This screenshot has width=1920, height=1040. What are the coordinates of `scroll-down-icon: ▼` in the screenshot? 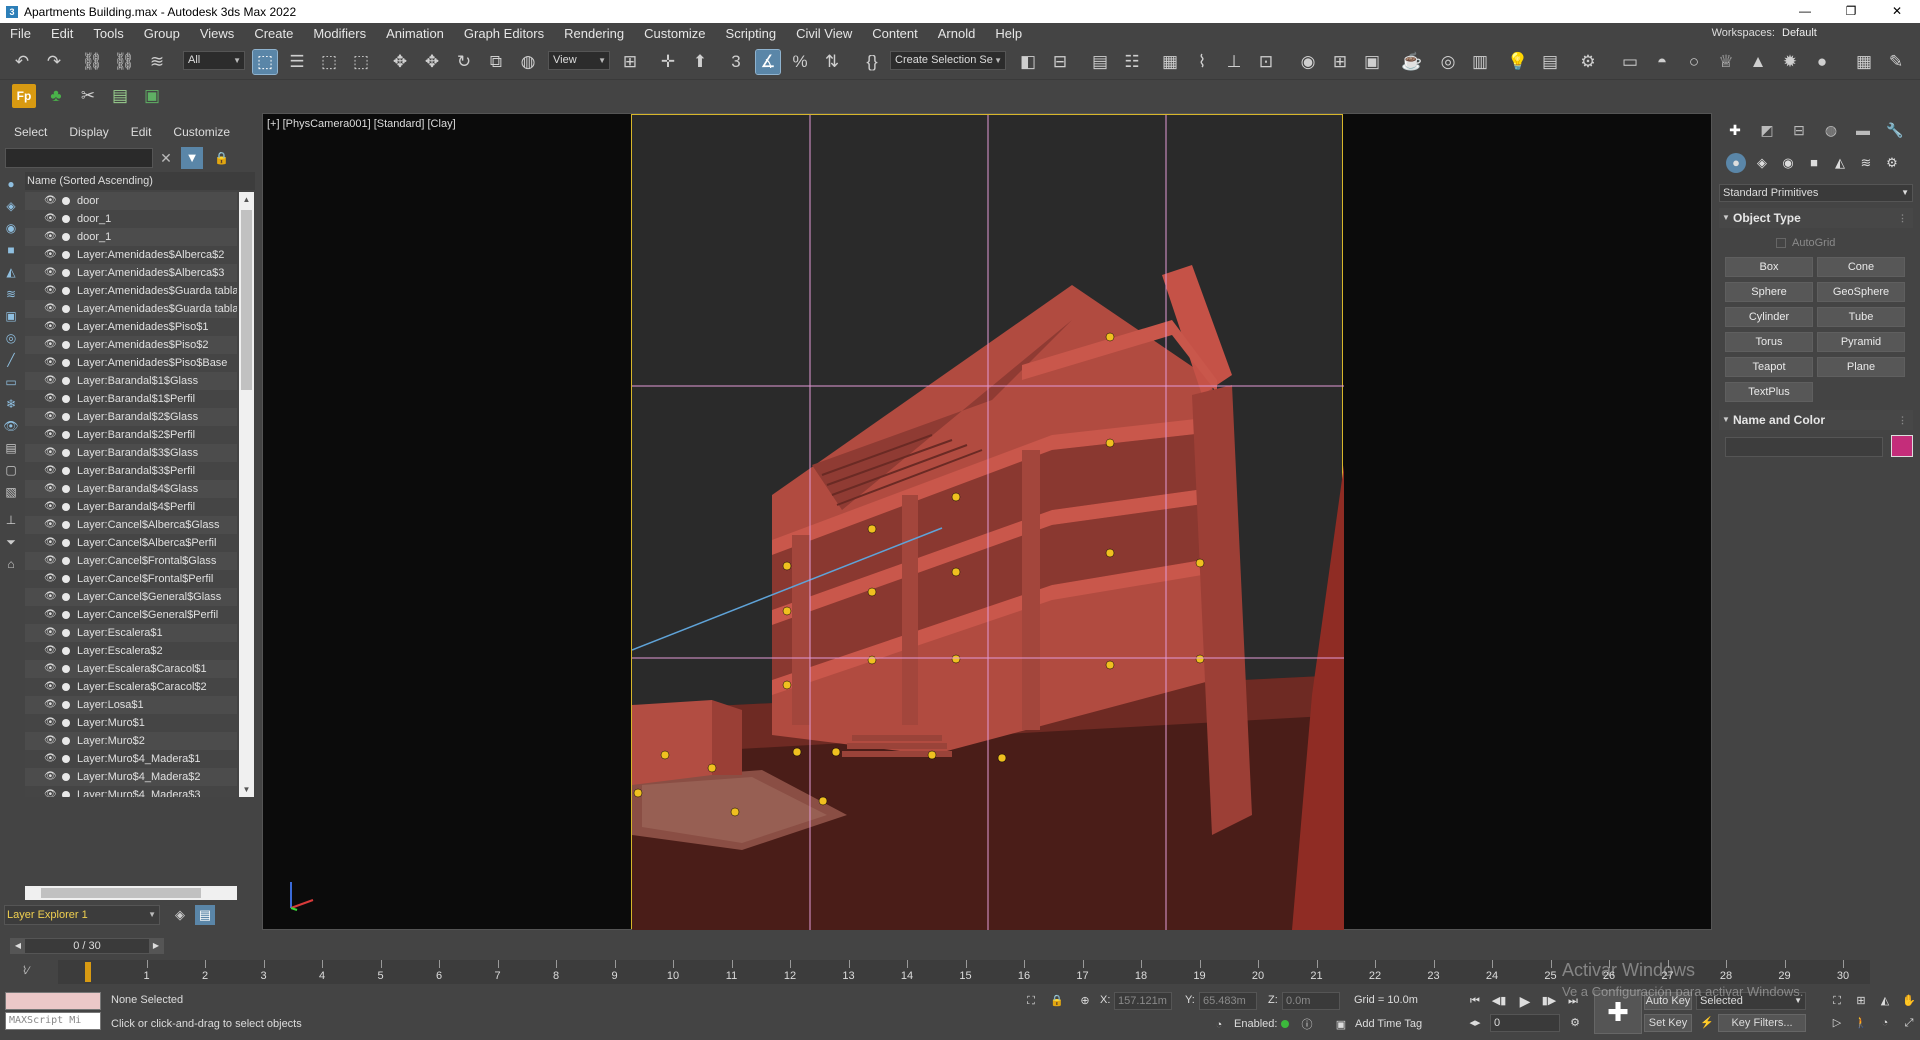 It's located at (246, 789).